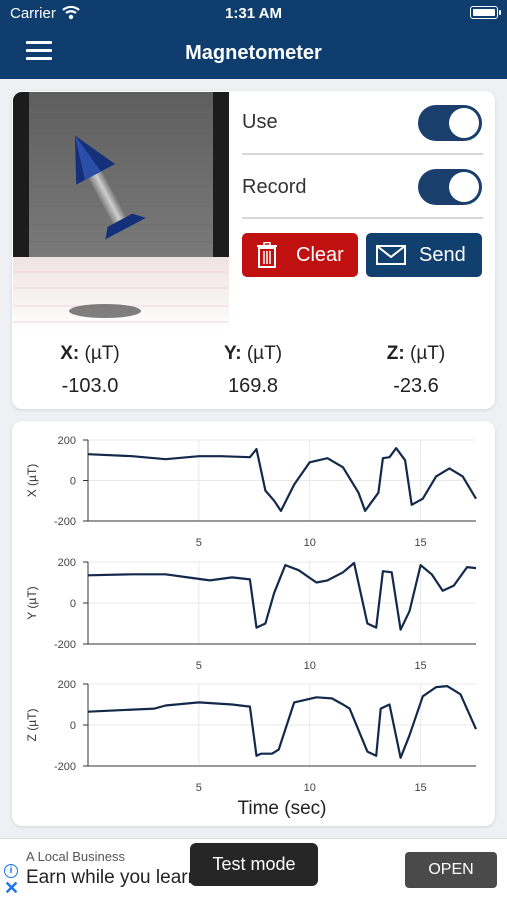  What do you see at coordinates (450, 187) in the screenshot?
I see `record-toggle` at bounding box center [450, 187].